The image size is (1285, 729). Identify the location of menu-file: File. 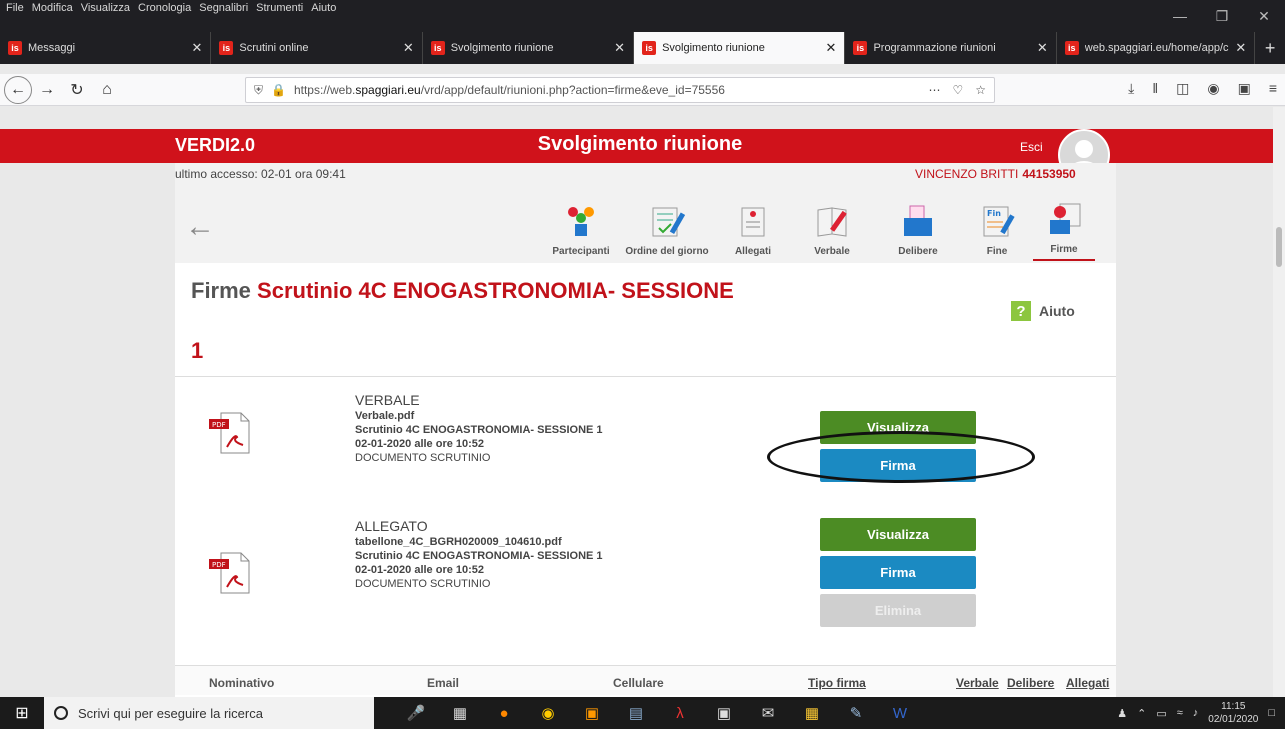
(15, 8).